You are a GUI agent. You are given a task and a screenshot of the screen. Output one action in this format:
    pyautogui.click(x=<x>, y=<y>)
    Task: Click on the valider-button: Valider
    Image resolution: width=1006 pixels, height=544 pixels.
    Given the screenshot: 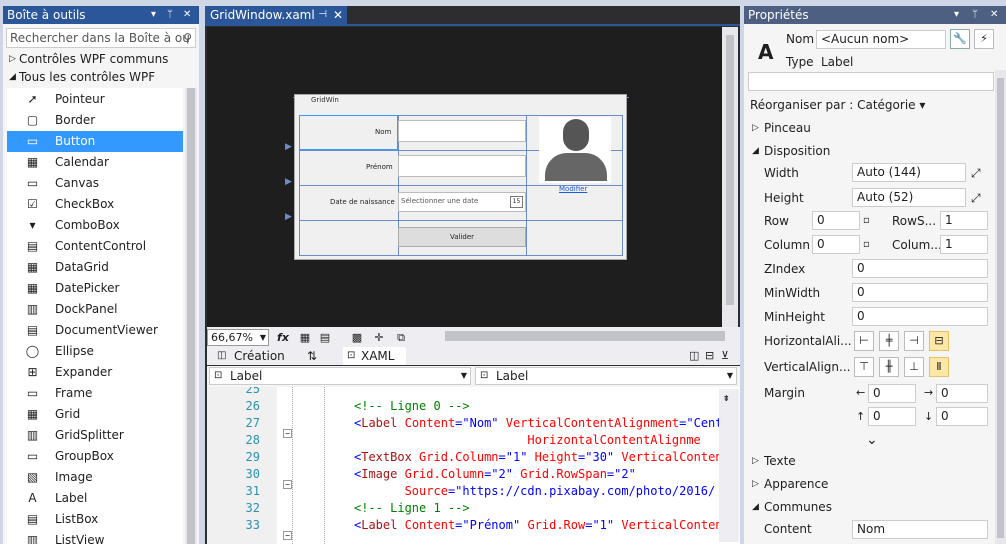 What is the action you would take?
    pyautogui.click(x=462, y=237)
    